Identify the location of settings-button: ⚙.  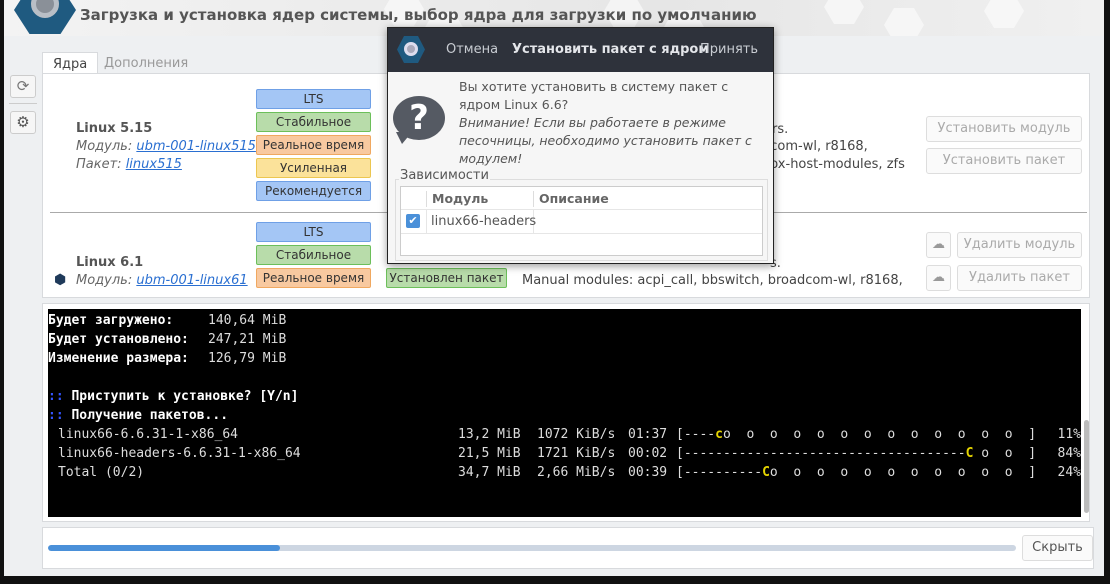
(23, 122).